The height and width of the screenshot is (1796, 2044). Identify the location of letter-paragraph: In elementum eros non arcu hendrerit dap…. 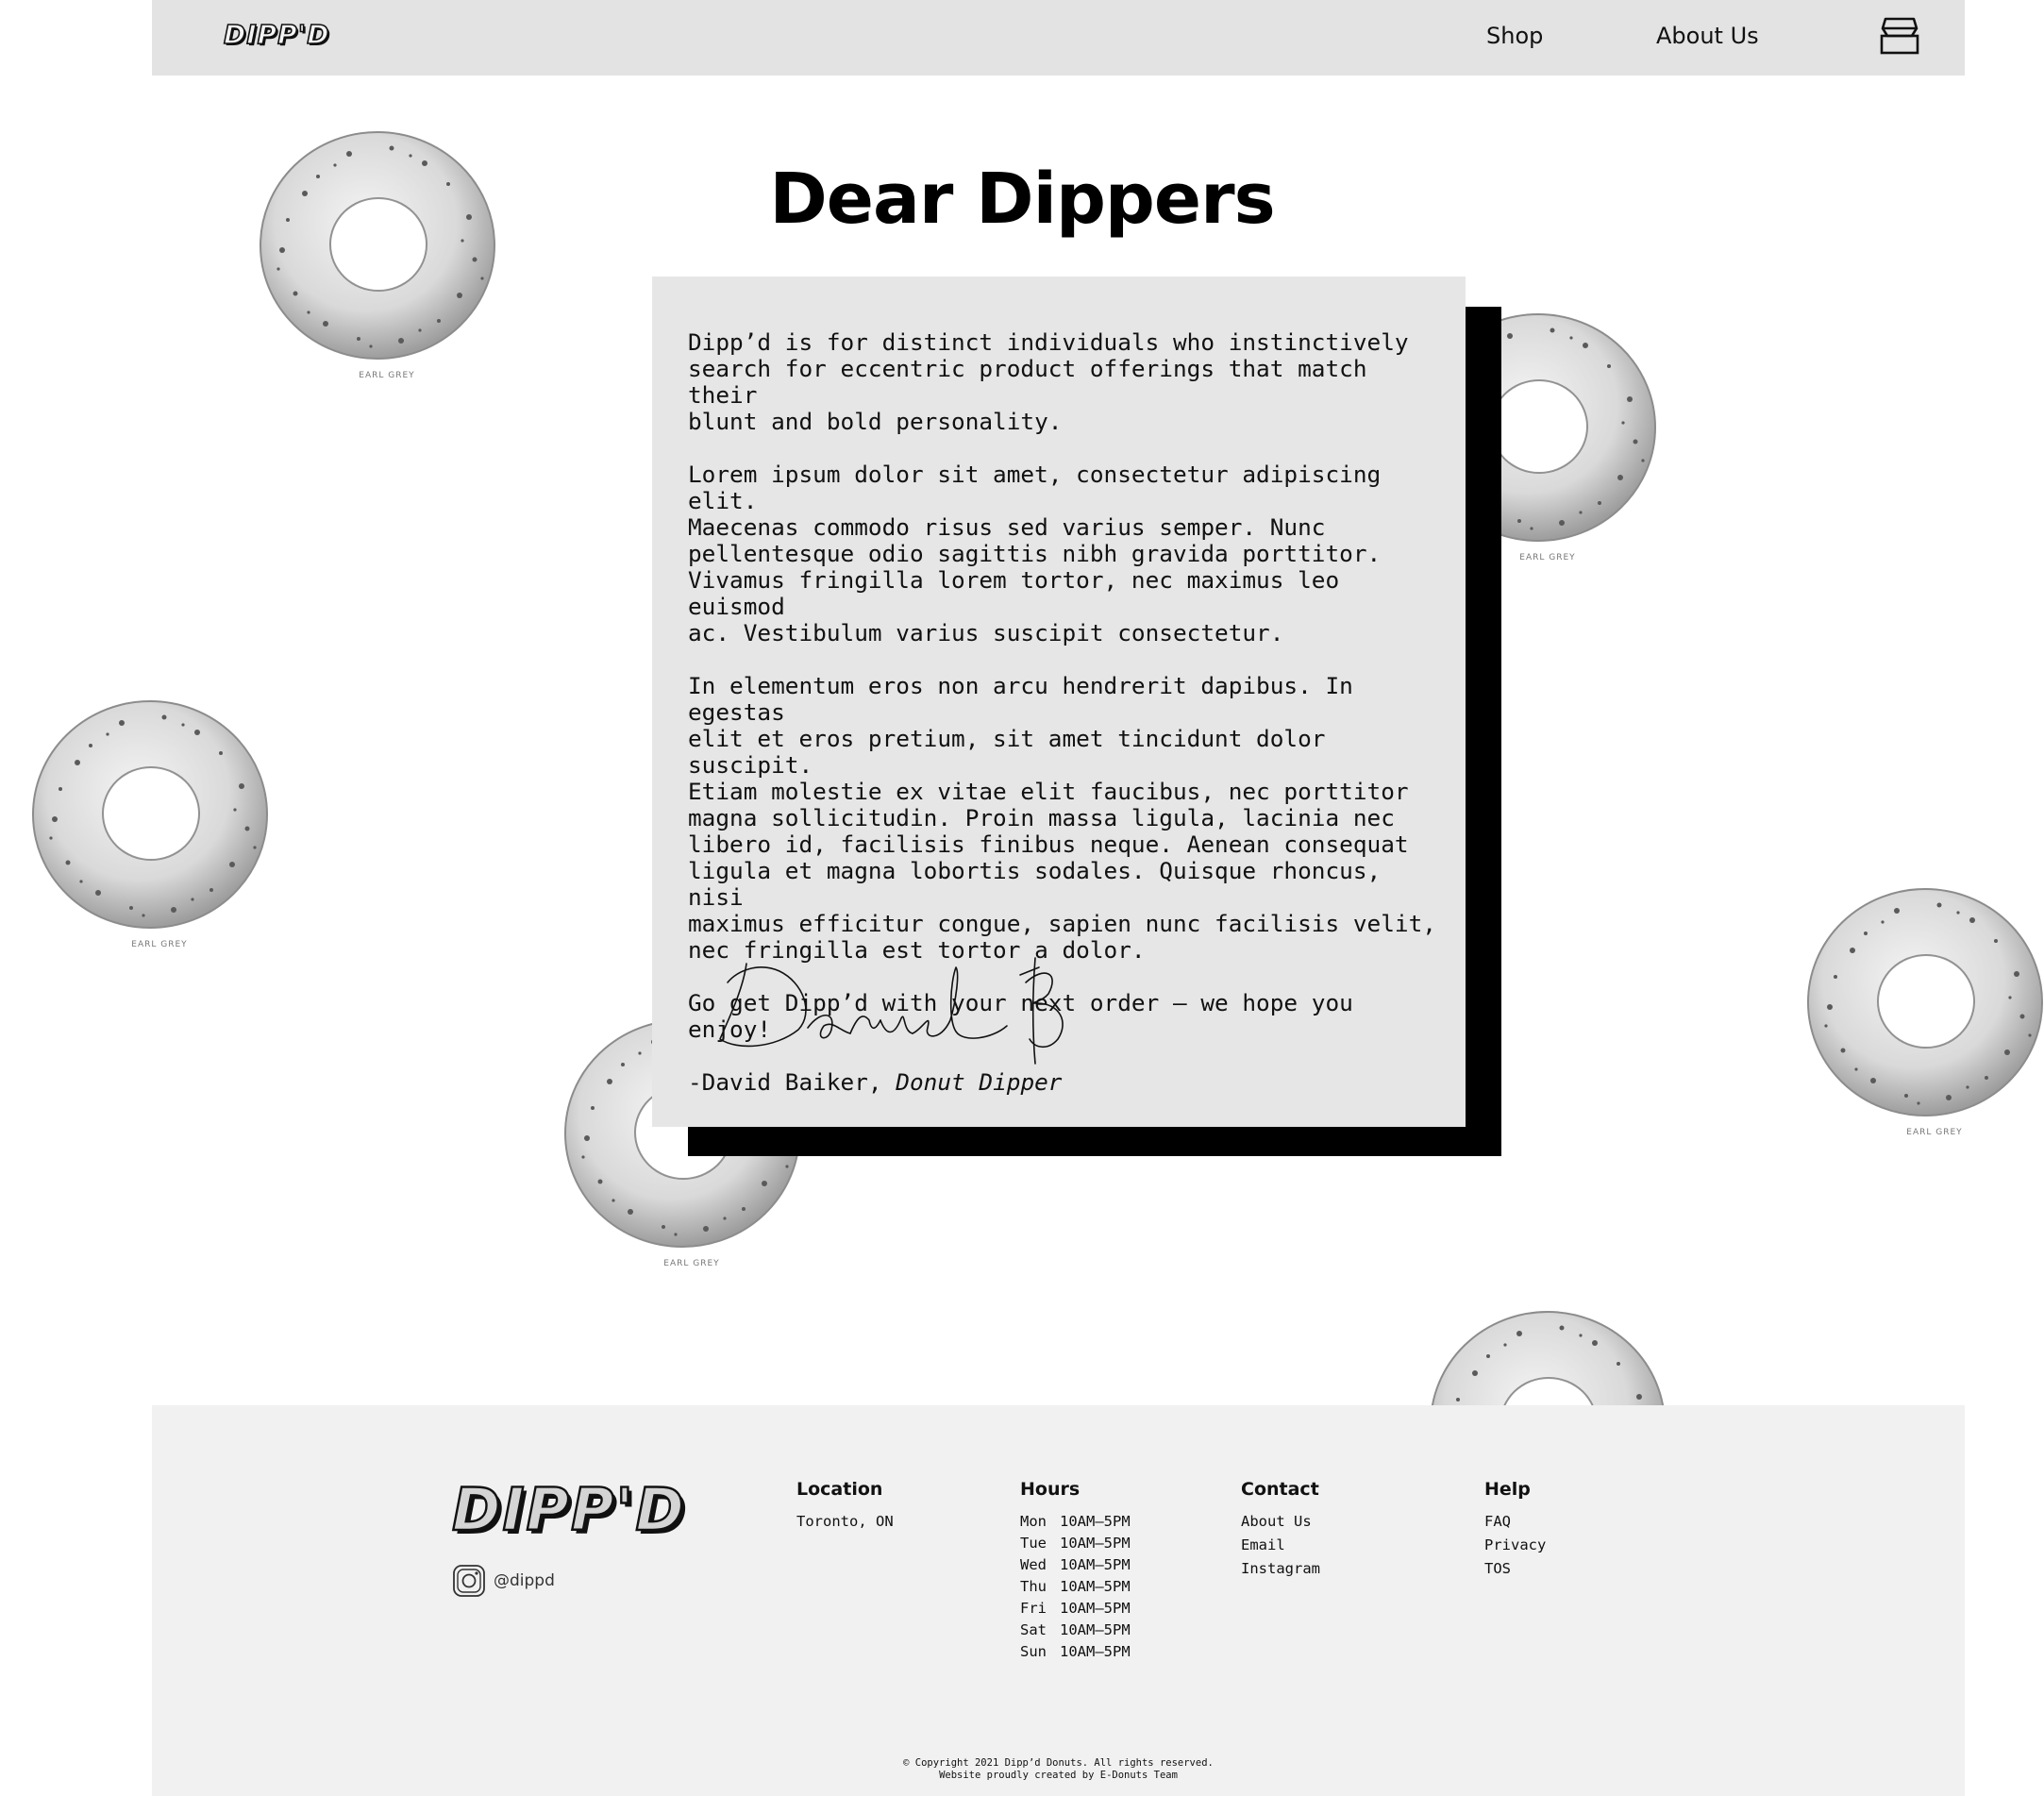
(1062, 818).